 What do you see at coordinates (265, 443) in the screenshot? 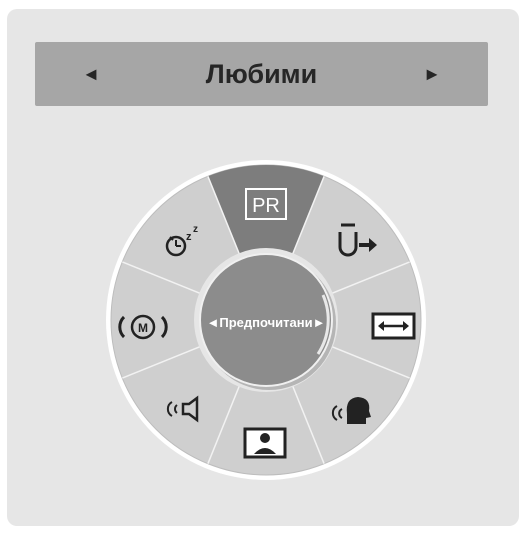
I see `picture-icon` at bounding box center [265, 443].